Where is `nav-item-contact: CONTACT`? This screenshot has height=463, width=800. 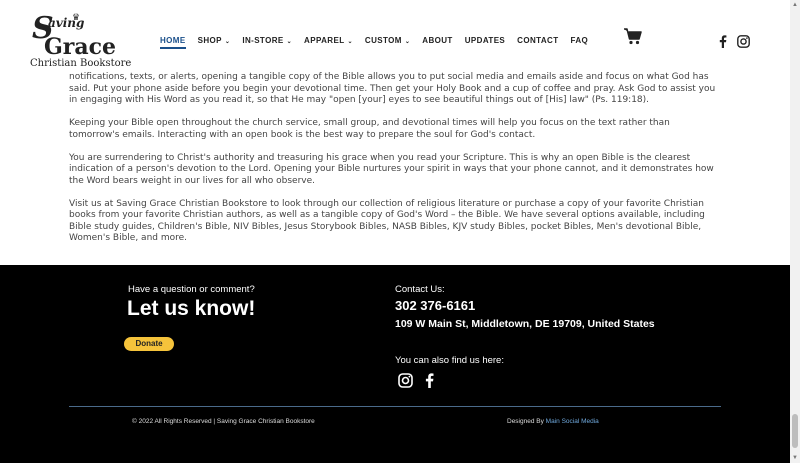 nav-item-contact: CONTACT is located at coordinates (537, 42).